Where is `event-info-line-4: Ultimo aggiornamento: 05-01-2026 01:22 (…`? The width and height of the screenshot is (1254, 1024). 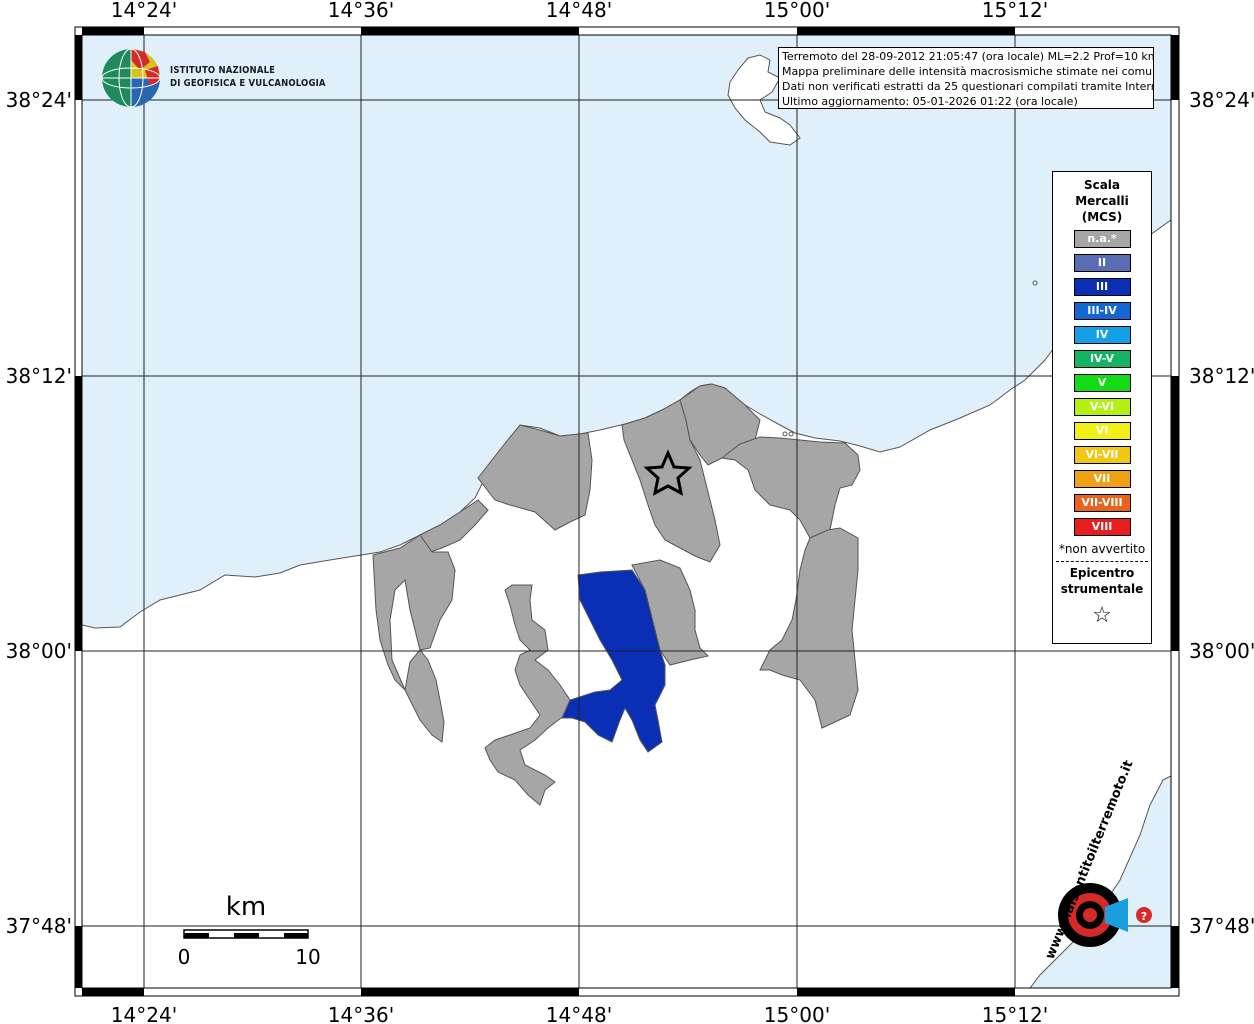
event-info-line-4: Ultimo aggiornamento: 05-01-2026 01:22 (… is located at coordinates (930, 101).